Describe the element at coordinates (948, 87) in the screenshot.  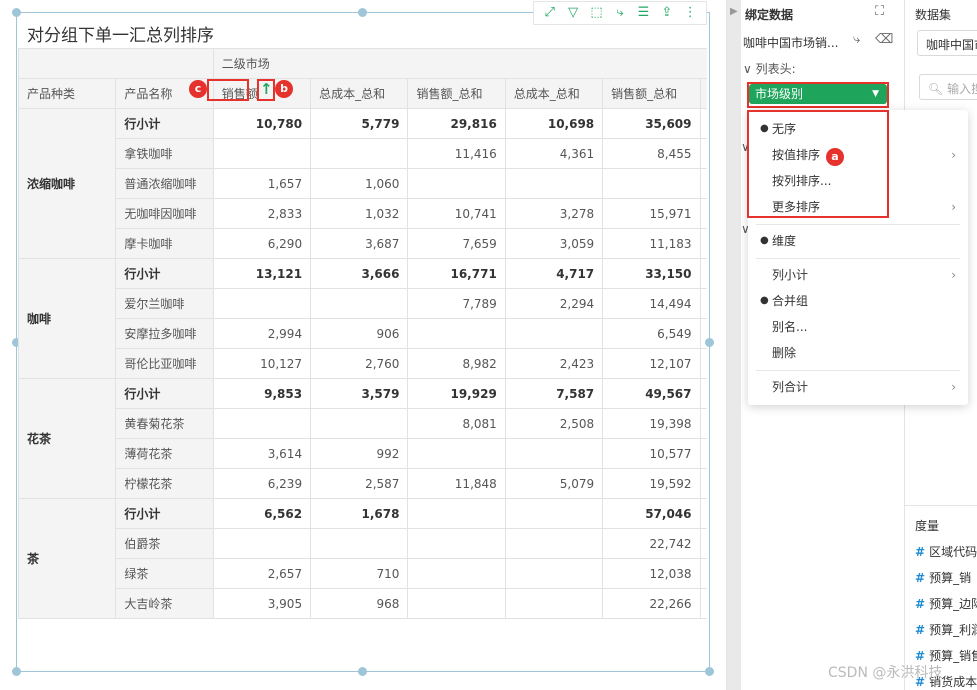
I see `field-search-input: 🔍︎ 输入搜` at that location.